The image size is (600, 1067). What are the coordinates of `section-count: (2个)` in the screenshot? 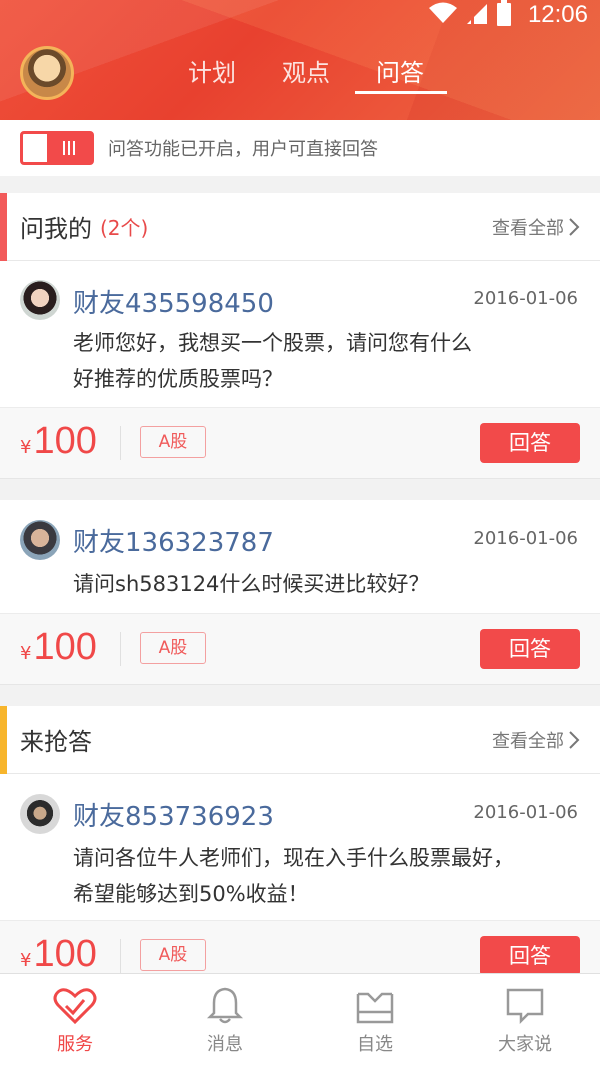 It's located at (124, 228).